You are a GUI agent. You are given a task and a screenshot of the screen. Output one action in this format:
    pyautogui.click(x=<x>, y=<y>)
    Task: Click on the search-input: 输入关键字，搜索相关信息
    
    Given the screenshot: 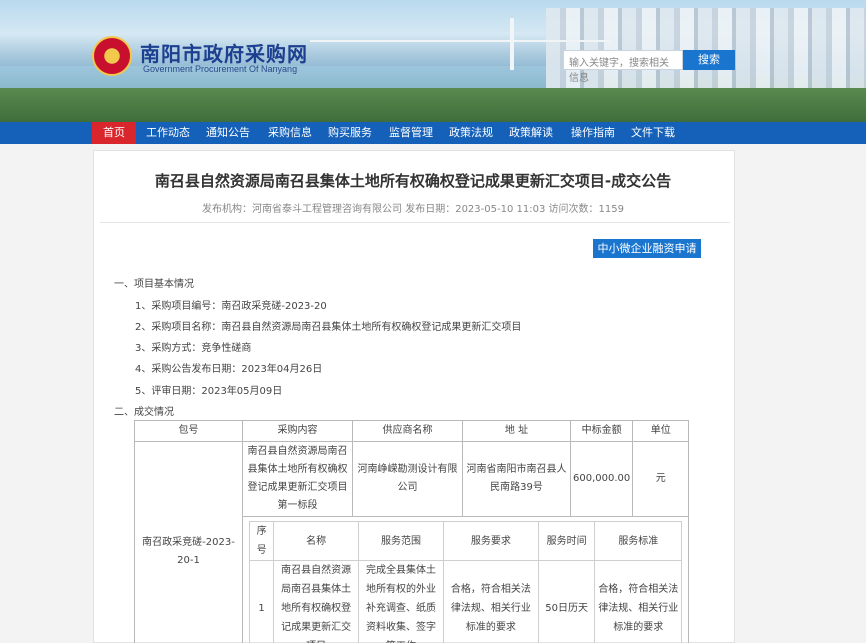 What is the action you would take?
    pyautogui.click(x=623, y=67)
    